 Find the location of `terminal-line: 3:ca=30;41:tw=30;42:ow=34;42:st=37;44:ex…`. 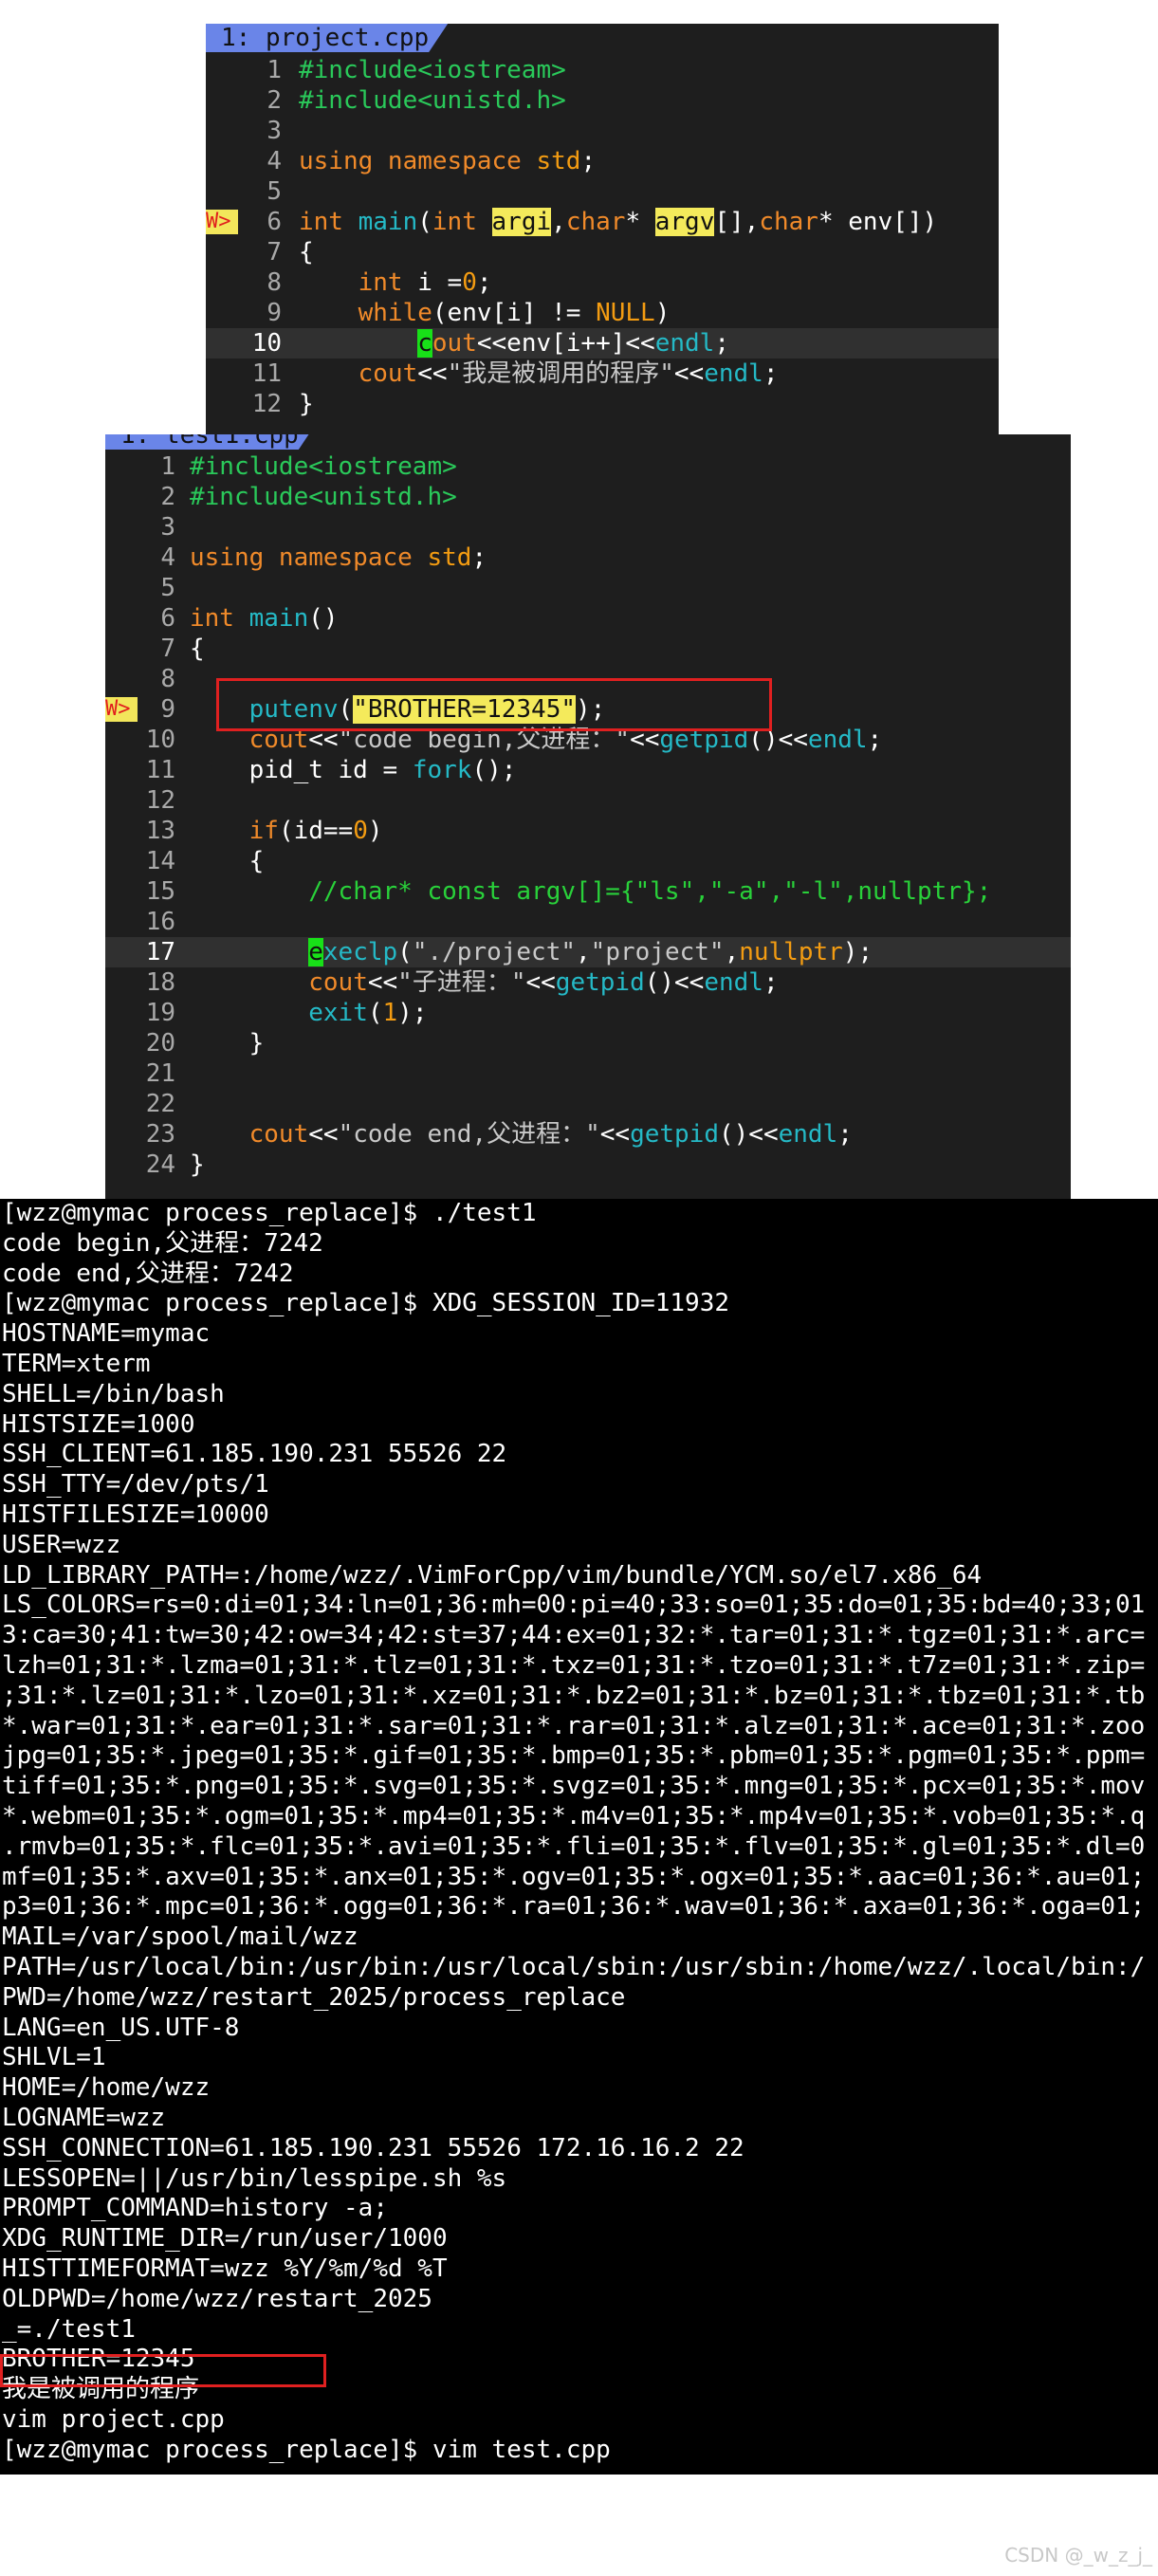

terminal-line: 3:ca=30;41:tw=30;42:ow=34;42:st=37;44:ex… is located at coordinates (574, 1635).